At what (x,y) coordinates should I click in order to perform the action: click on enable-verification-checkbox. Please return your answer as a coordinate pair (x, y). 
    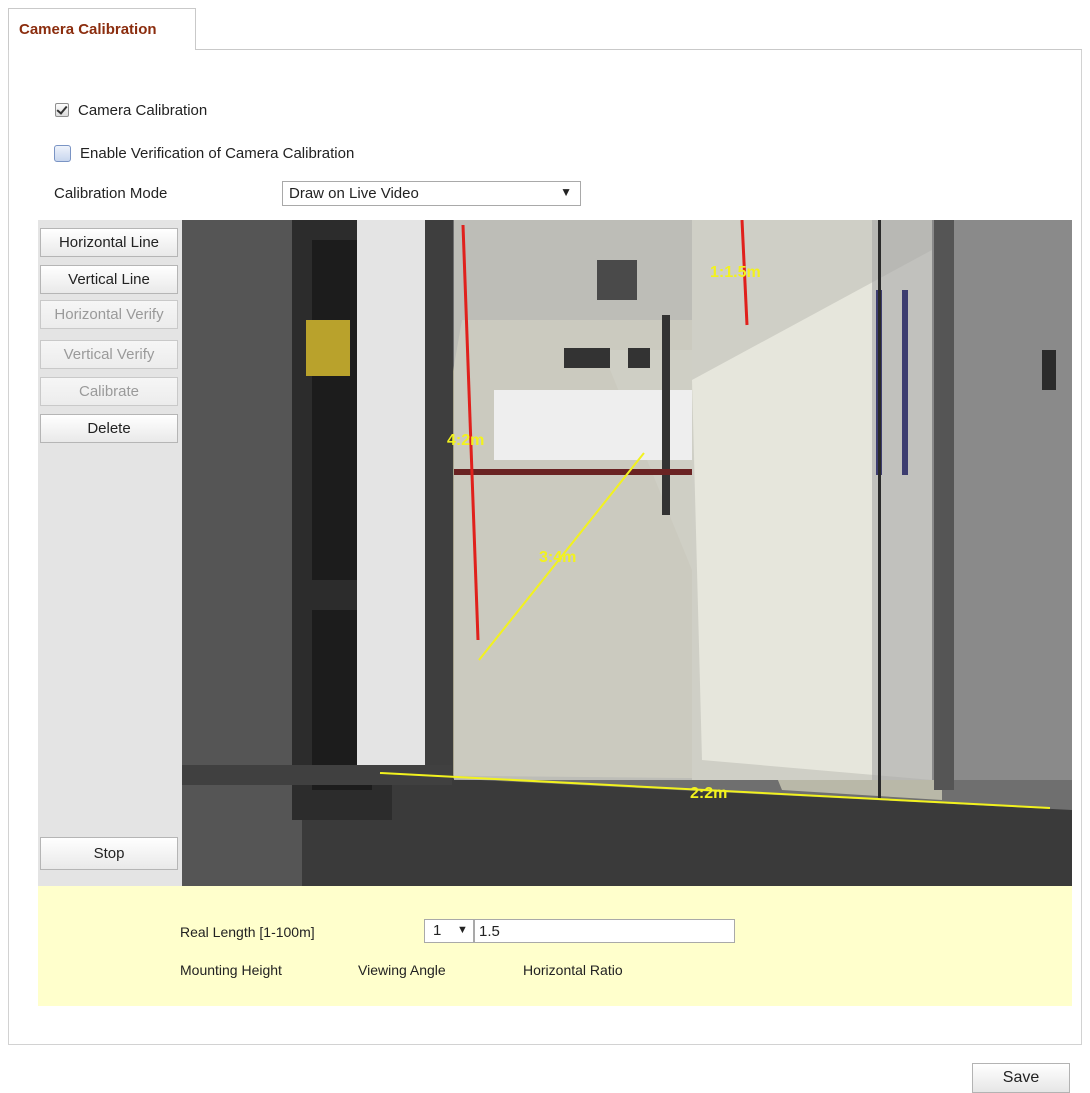
    Looking at the image, I should click on (62, 153).